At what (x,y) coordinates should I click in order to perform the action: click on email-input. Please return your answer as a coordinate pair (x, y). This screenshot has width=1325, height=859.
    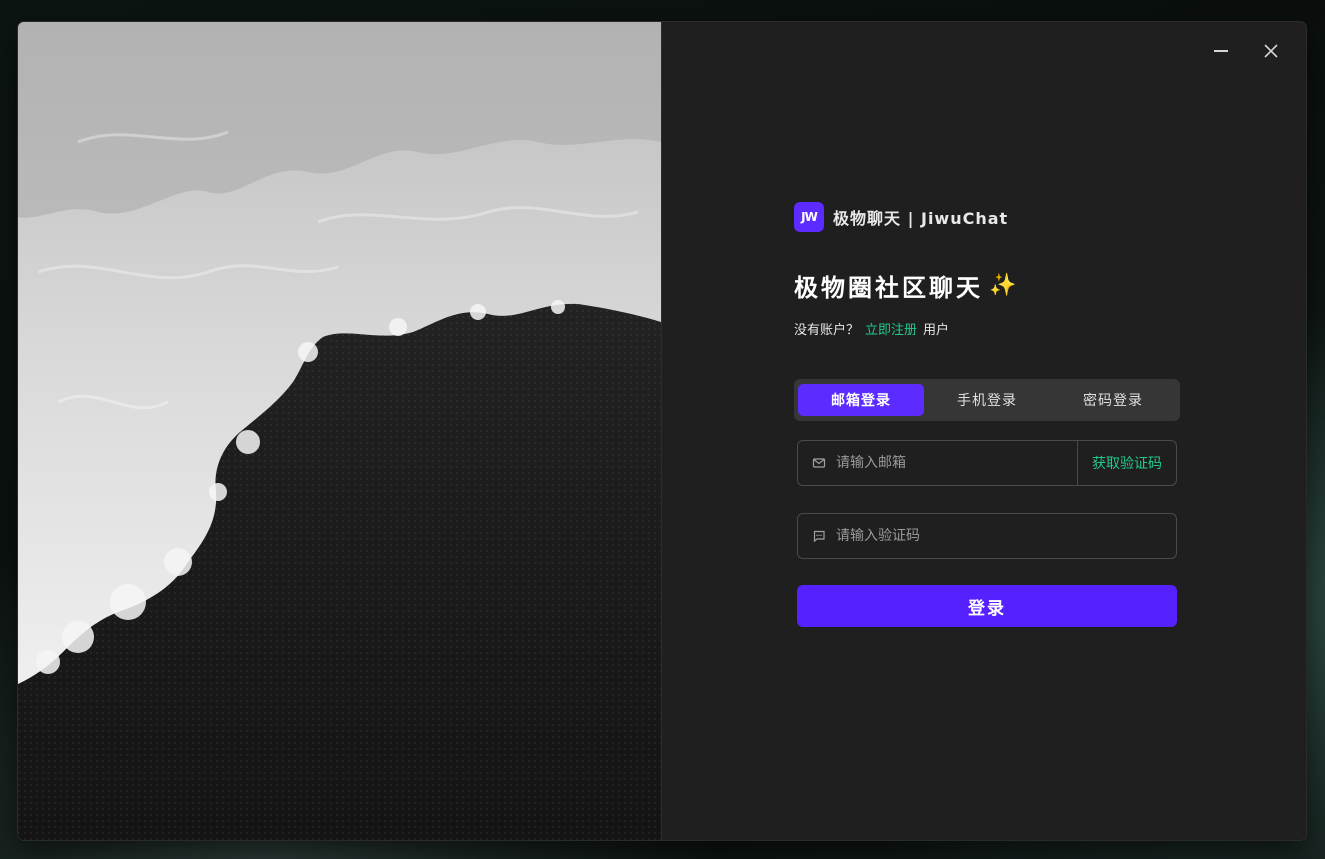
    Looking at the image, I should click on (955, 463).